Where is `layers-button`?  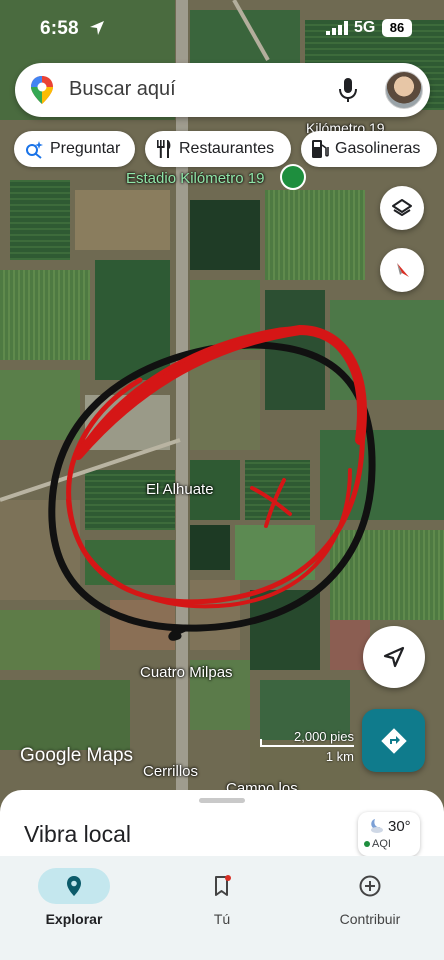
layers-button is located at coordinates (402, 208).